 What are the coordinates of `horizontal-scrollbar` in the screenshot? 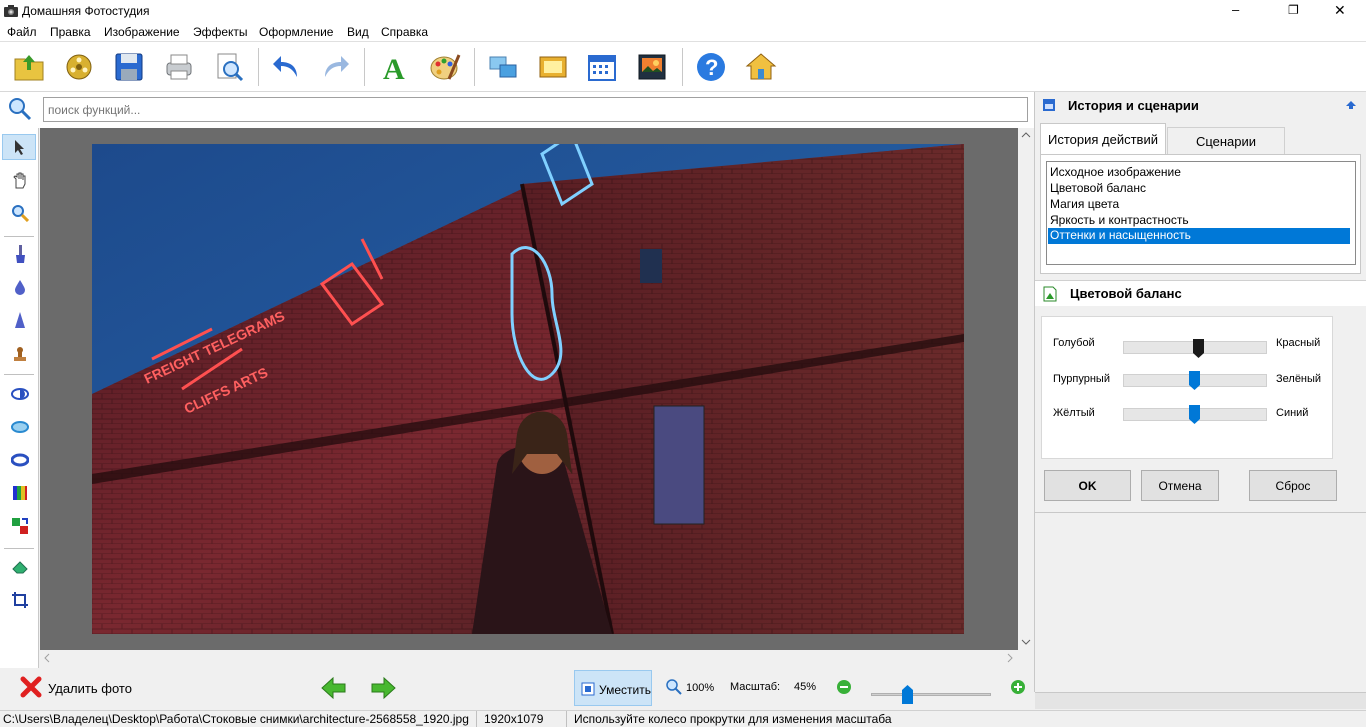 It's located at (529, 658).